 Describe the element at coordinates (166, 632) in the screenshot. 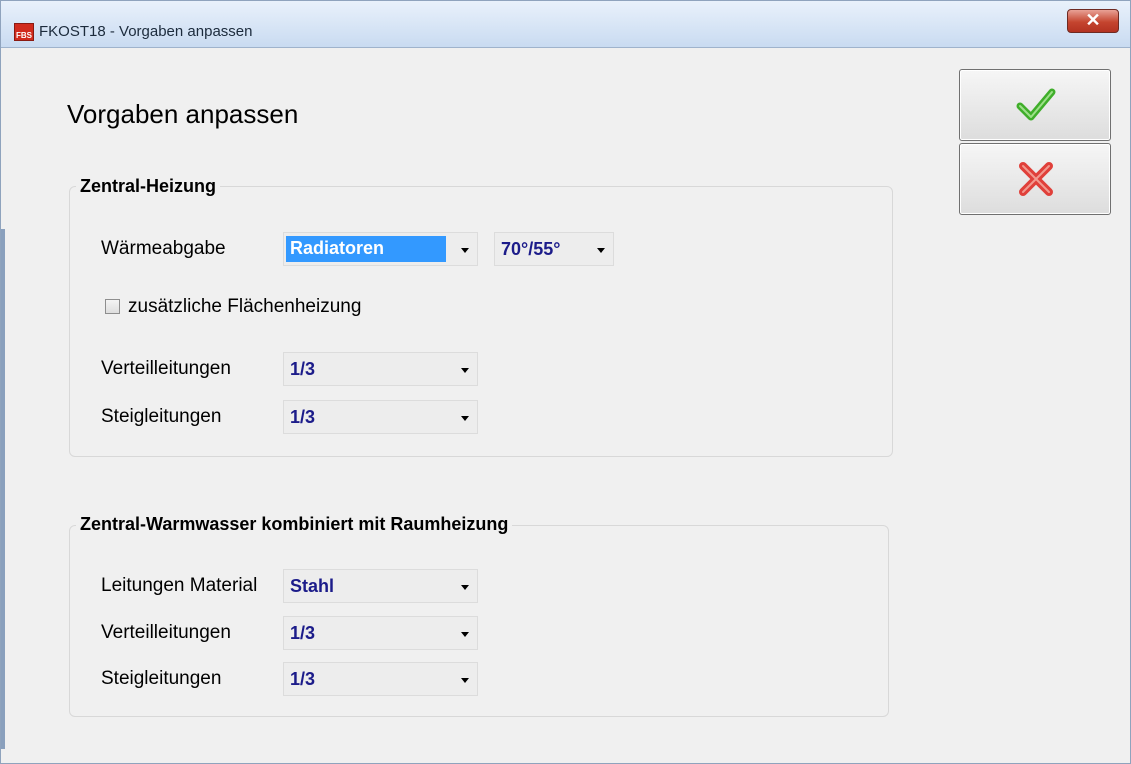

I see `warmwasser-verteilleitungen-label: Verteilleitungen` at that location.